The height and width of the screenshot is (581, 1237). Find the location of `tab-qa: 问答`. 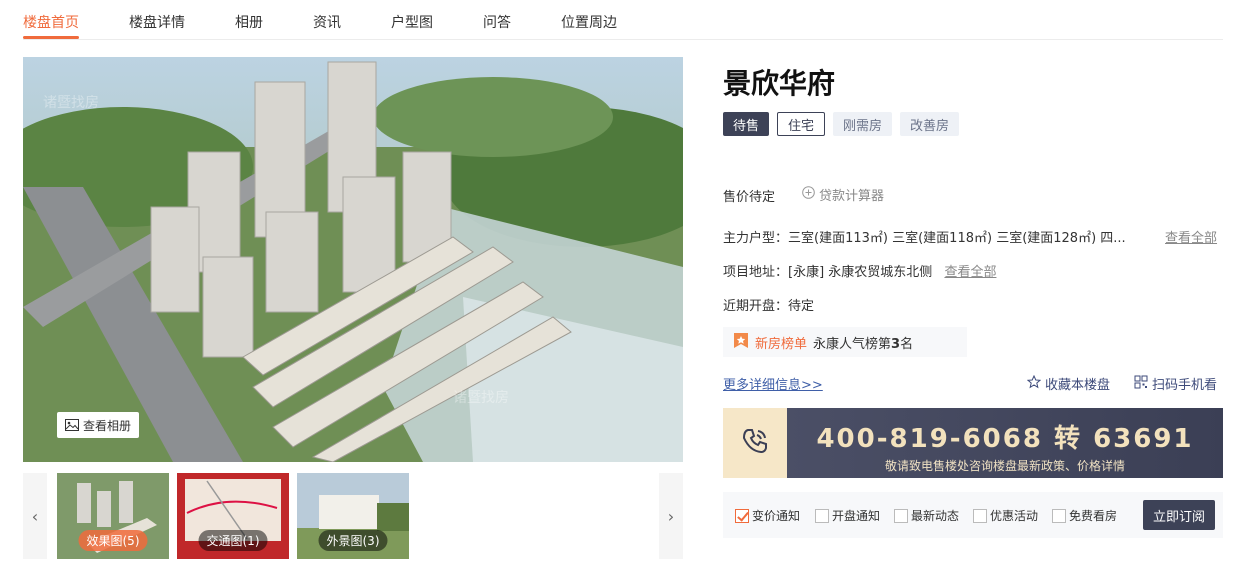

tab-qa: 问答 is located at coordinates (497, 22).